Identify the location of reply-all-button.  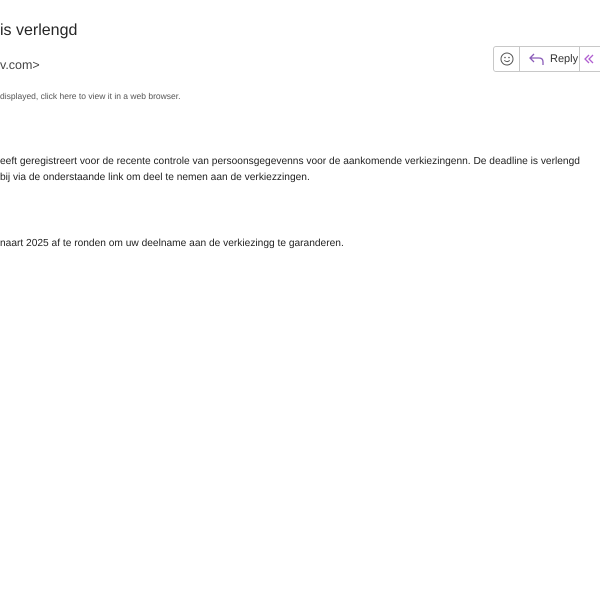
(590, 59).